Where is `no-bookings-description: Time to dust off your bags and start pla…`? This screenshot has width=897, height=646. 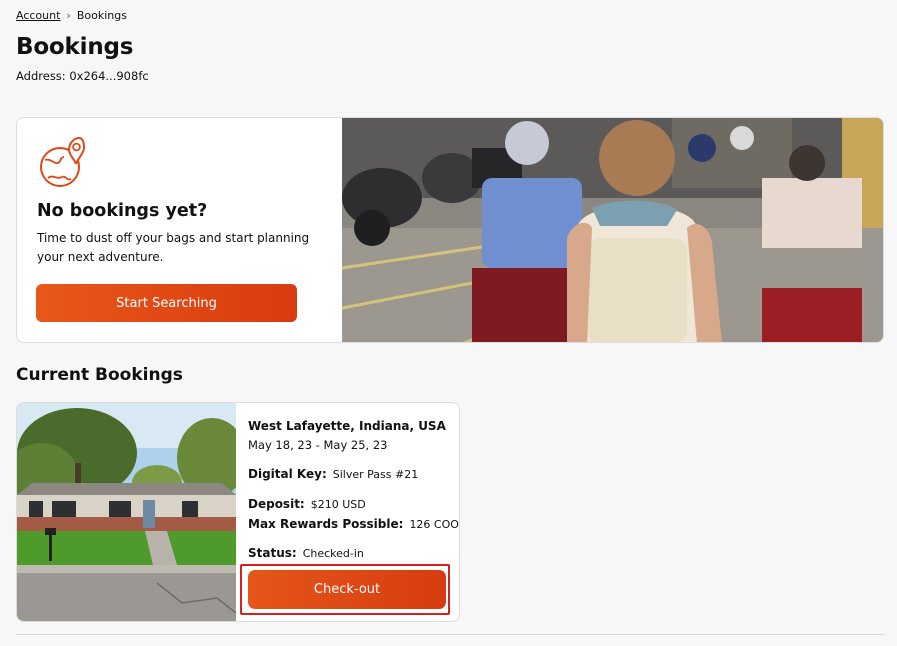 no-bookings-description: Time to dust off your bags and start pla… is located at coordinates (173, 247).